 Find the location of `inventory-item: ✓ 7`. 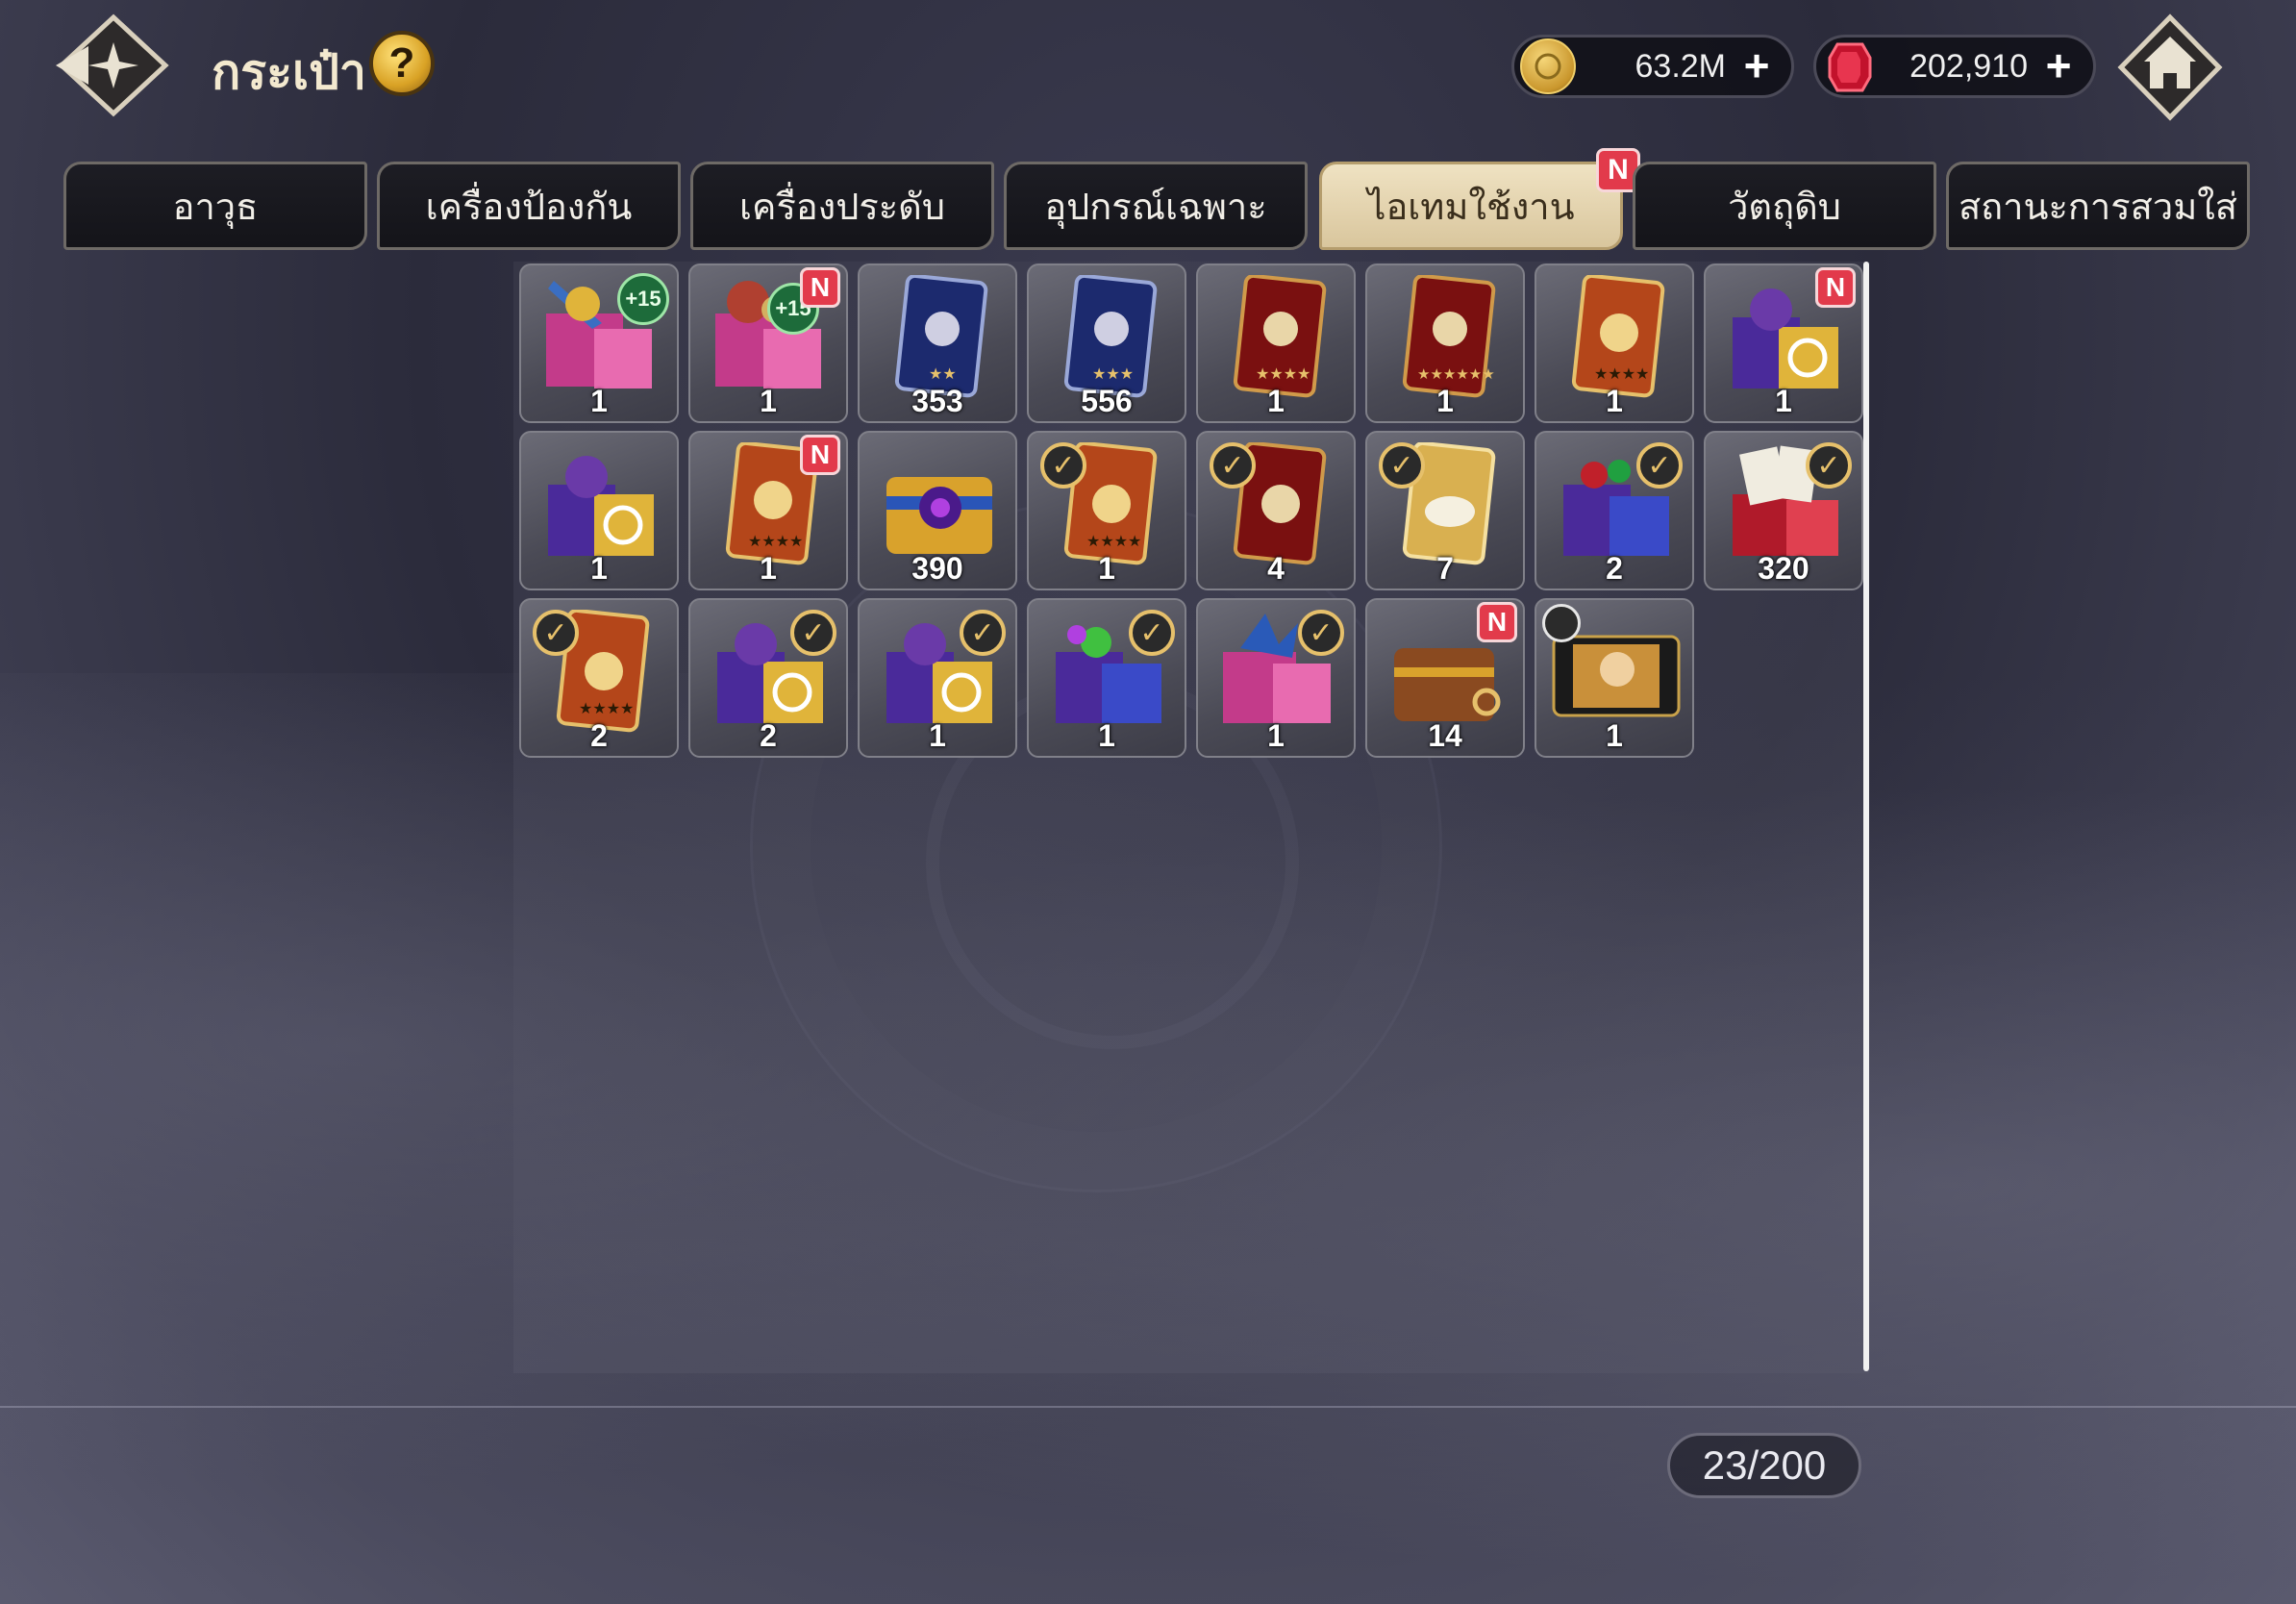

inventory-item: ✓ 7 is located at coordinates (1445, 510).